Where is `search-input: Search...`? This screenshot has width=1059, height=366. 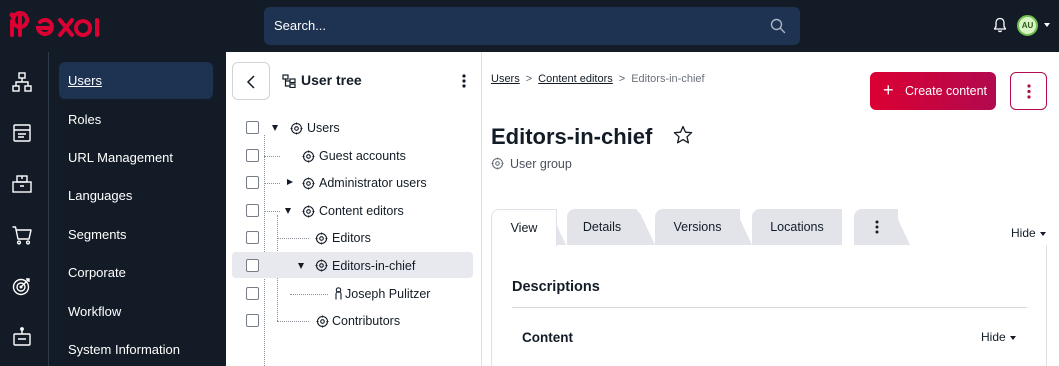
search-input: Search... is located at coordinates (300, 25).